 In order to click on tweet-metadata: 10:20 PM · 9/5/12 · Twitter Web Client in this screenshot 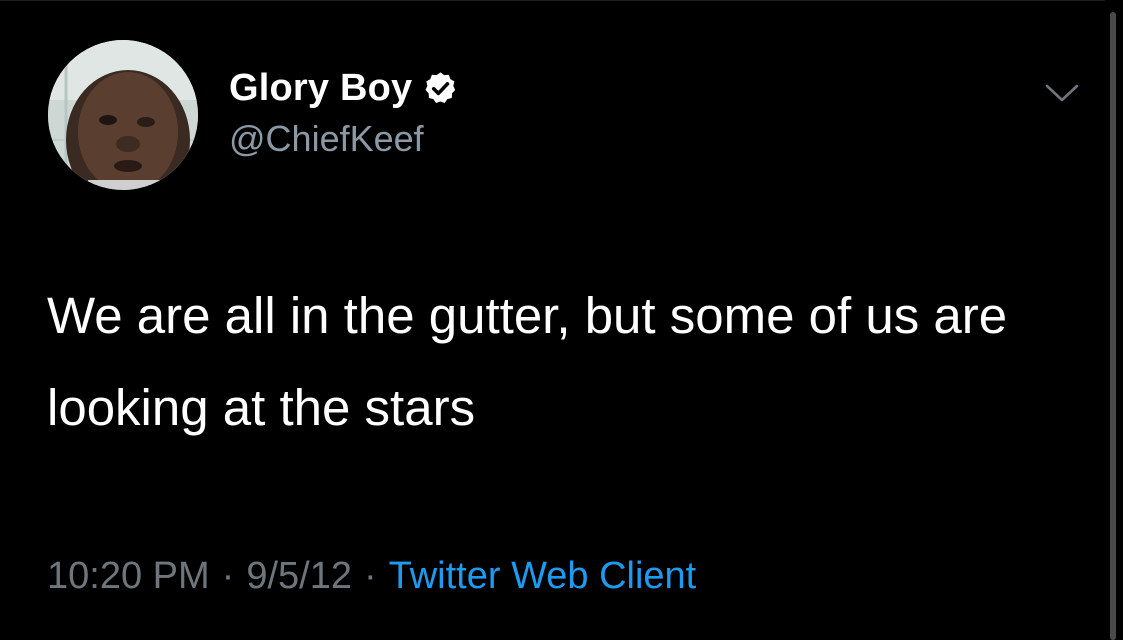, I will do `click(371, 576)`.